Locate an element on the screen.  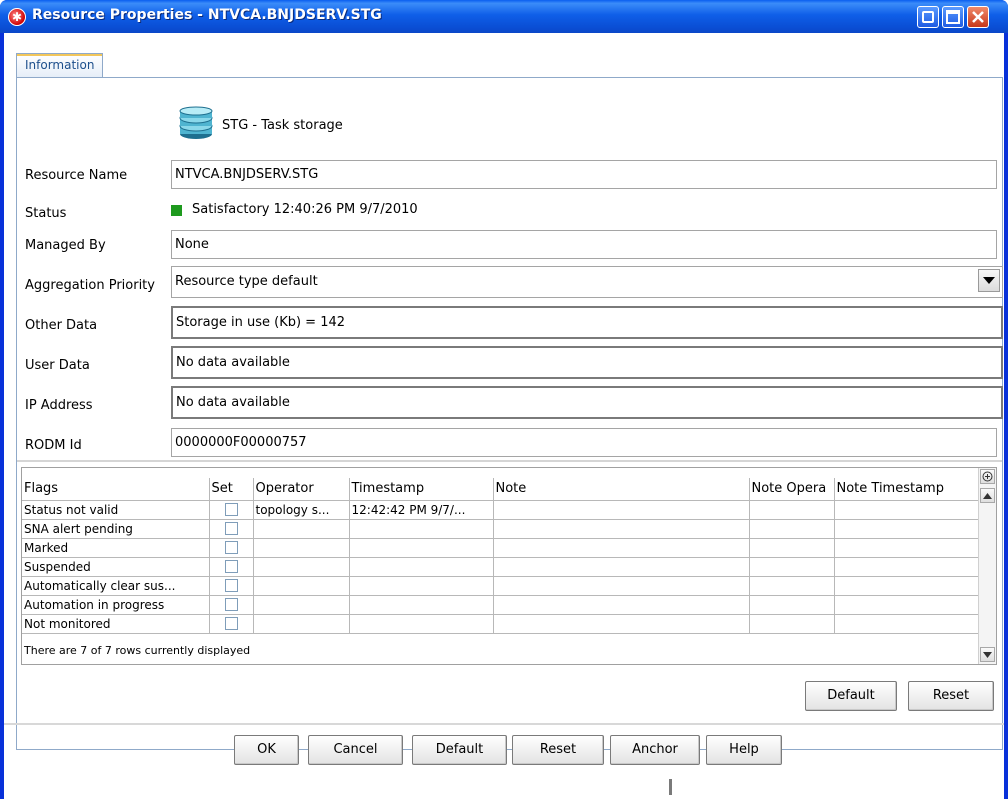
window-title: Resource Properties - NTVCA.BNJDSERV.STG is located at coordinates (207, 15).